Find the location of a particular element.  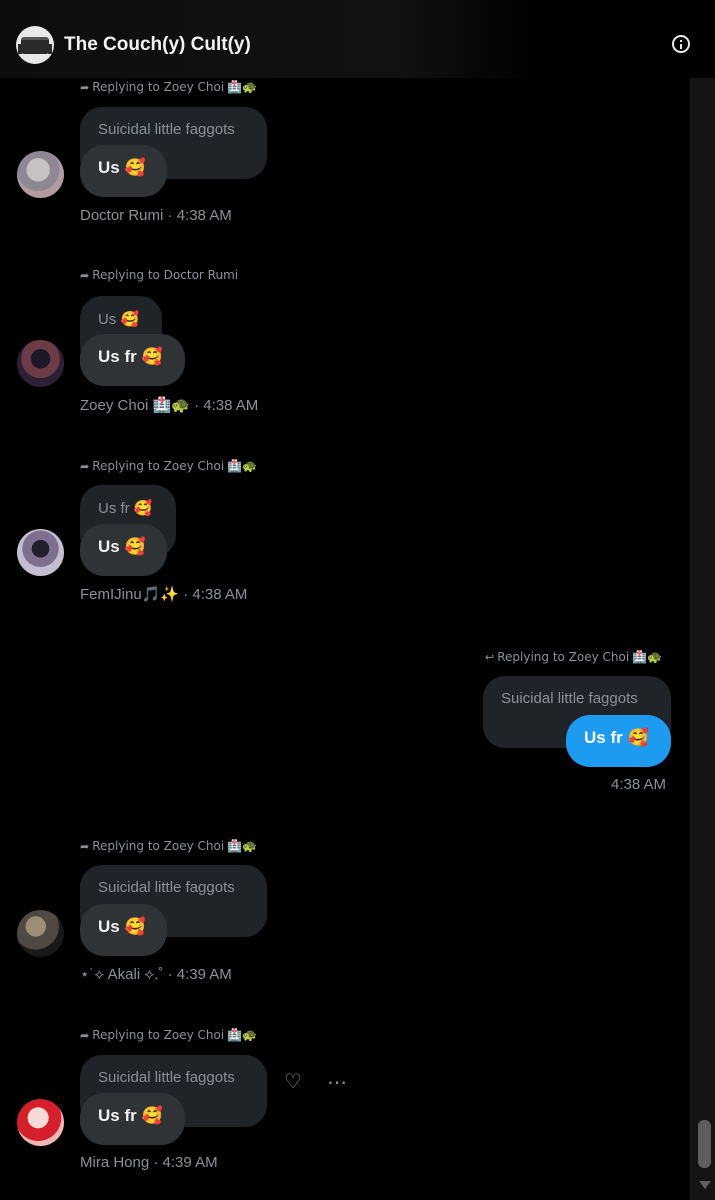

message-meta: Zoey Choi 🏥🐢 · 4:38 AM is located at coordinates (169, 405).